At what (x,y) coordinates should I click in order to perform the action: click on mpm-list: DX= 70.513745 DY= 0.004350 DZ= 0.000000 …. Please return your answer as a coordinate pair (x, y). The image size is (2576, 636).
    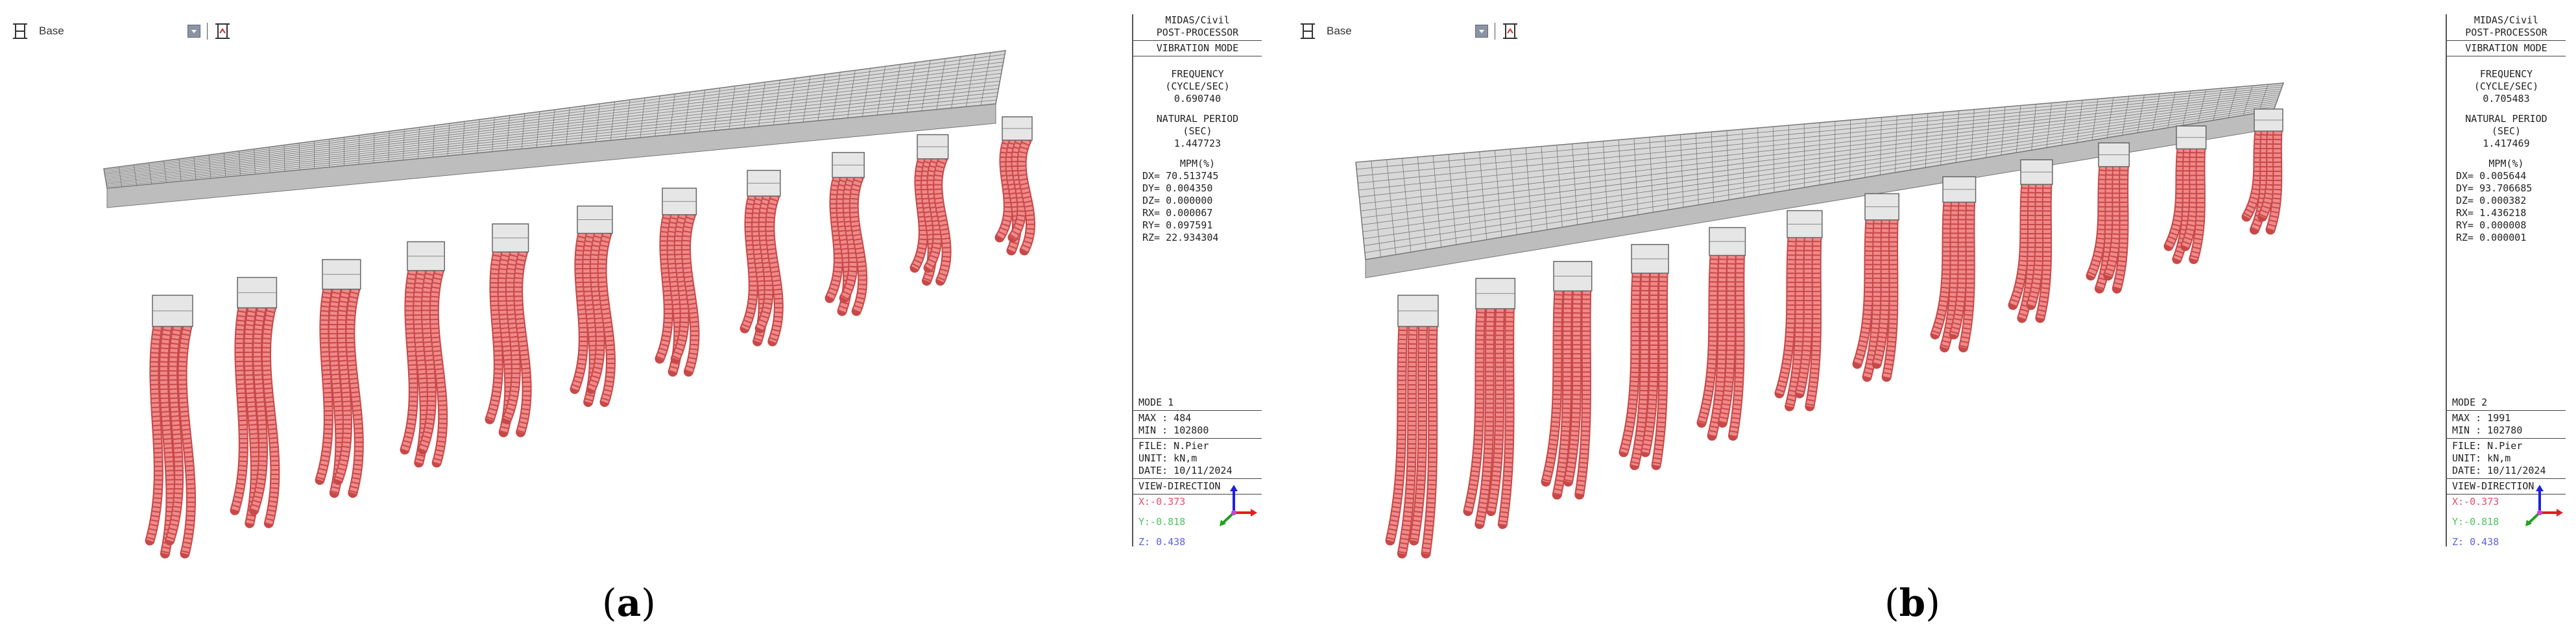
    Looking at the image, I should click on (1197, 207).